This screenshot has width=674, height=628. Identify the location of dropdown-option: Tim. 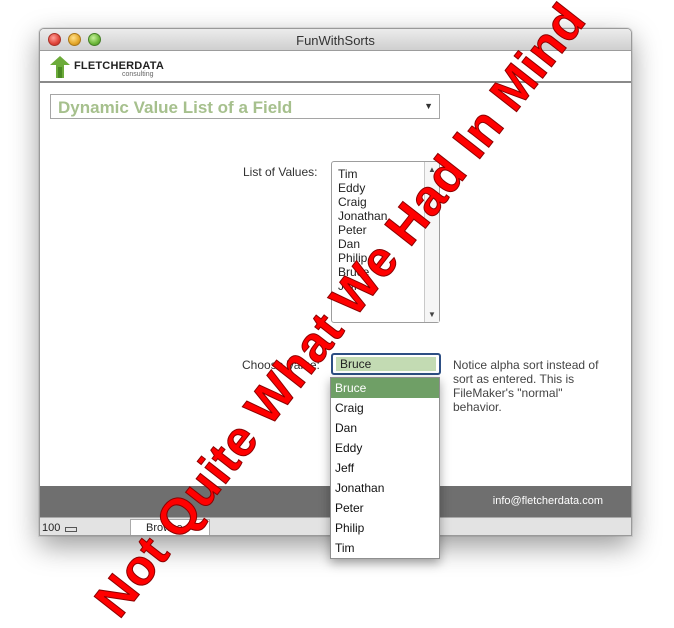
(385, 548).